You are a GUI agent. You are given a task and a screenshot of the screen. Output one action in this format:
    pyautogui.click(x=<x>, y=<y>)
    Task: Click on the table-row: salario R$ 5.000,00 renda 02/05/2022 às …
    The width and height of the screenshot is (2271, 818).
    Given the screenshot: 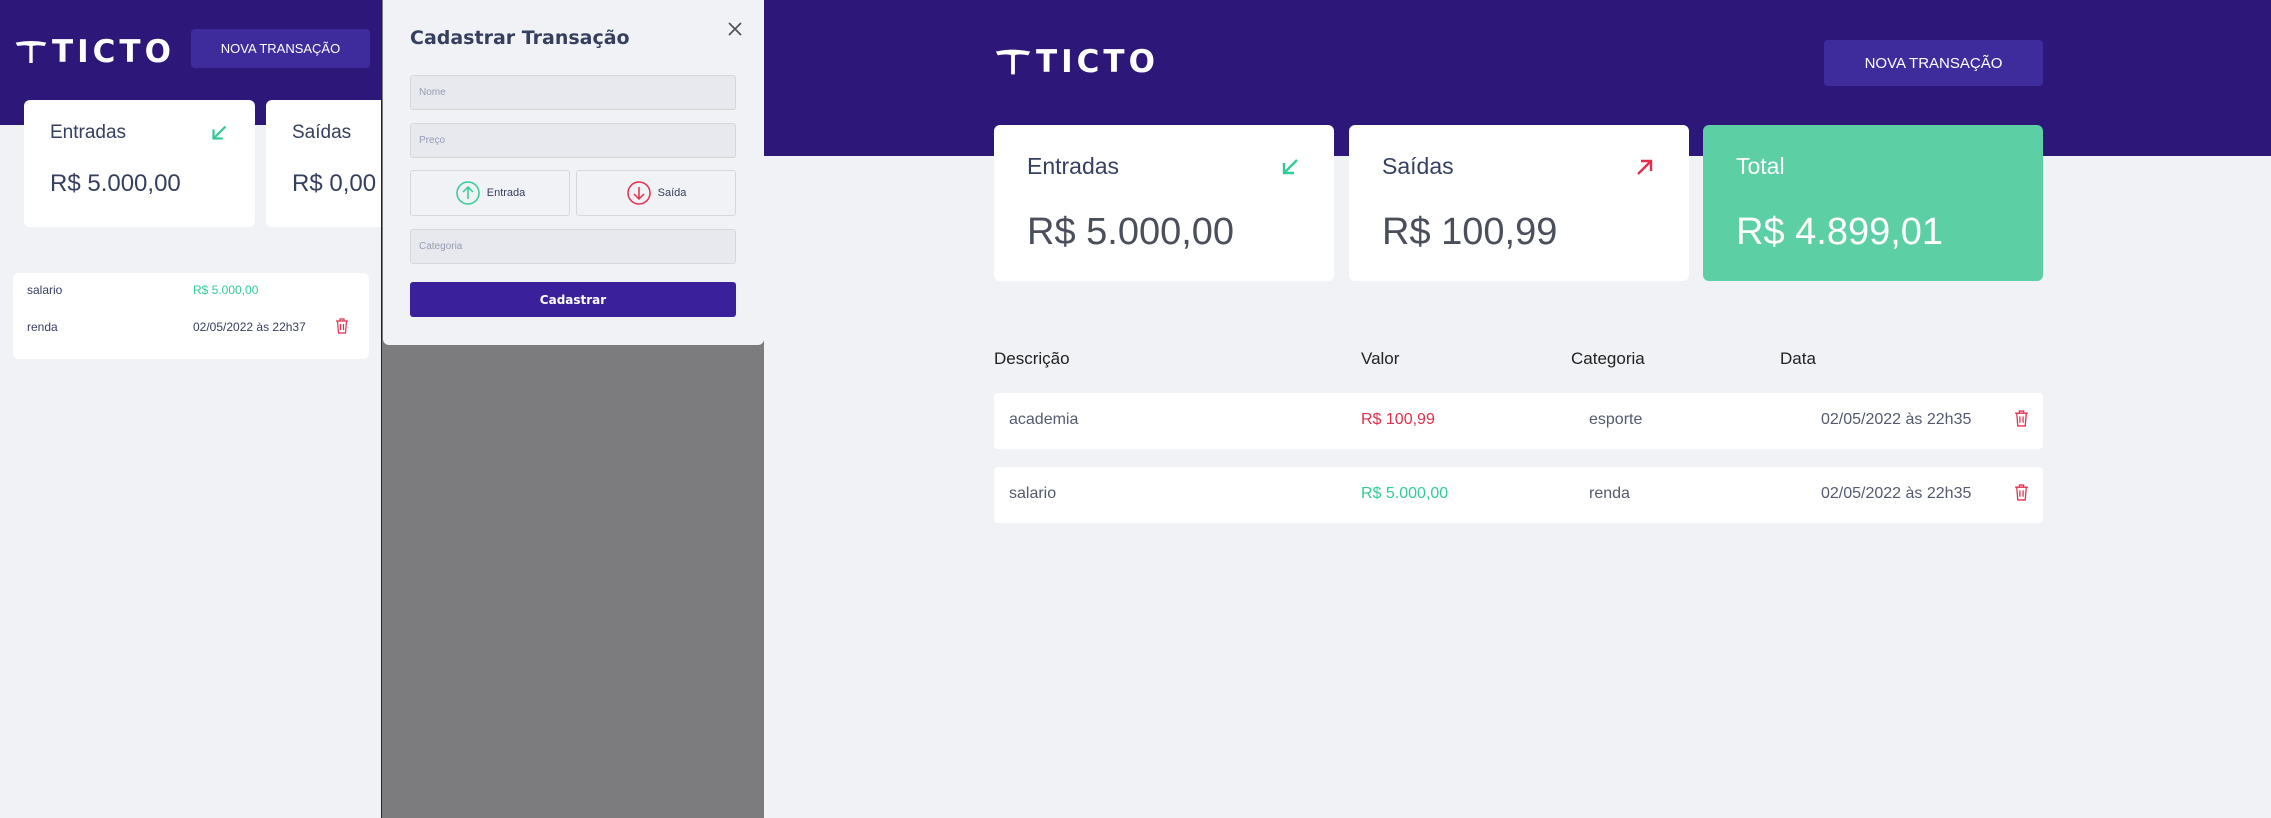 What is the action you would take?
    pyautogui.click(x=1518, y=495)
    